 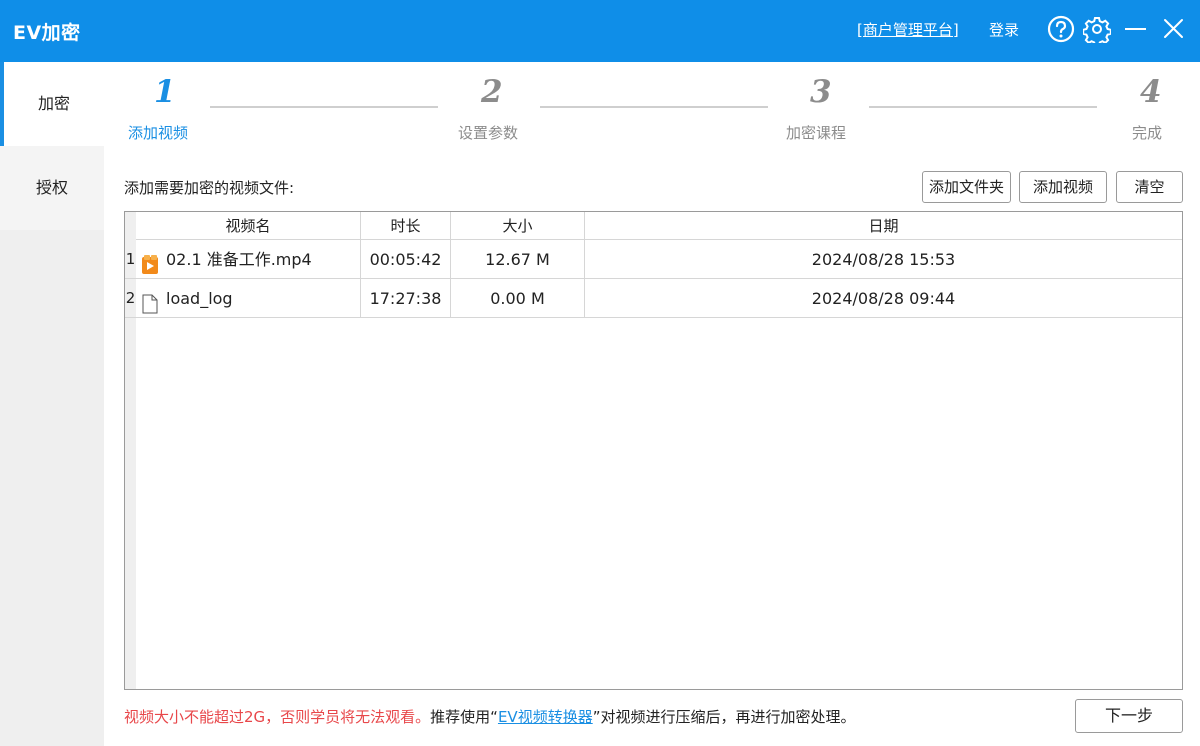 I want to click on cell-date: 2024/08/28 09:44, so click(x=883, y=298).